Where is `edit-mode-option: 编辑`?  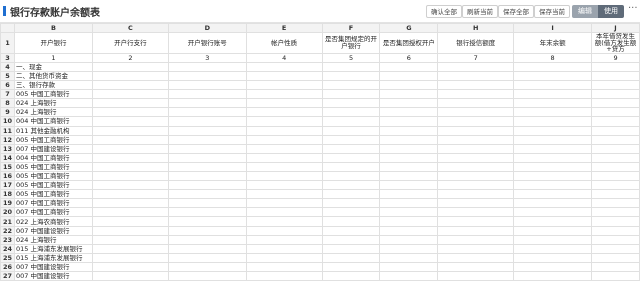 edit-mode-option: 编辑 is located at coordinates (585, 11).